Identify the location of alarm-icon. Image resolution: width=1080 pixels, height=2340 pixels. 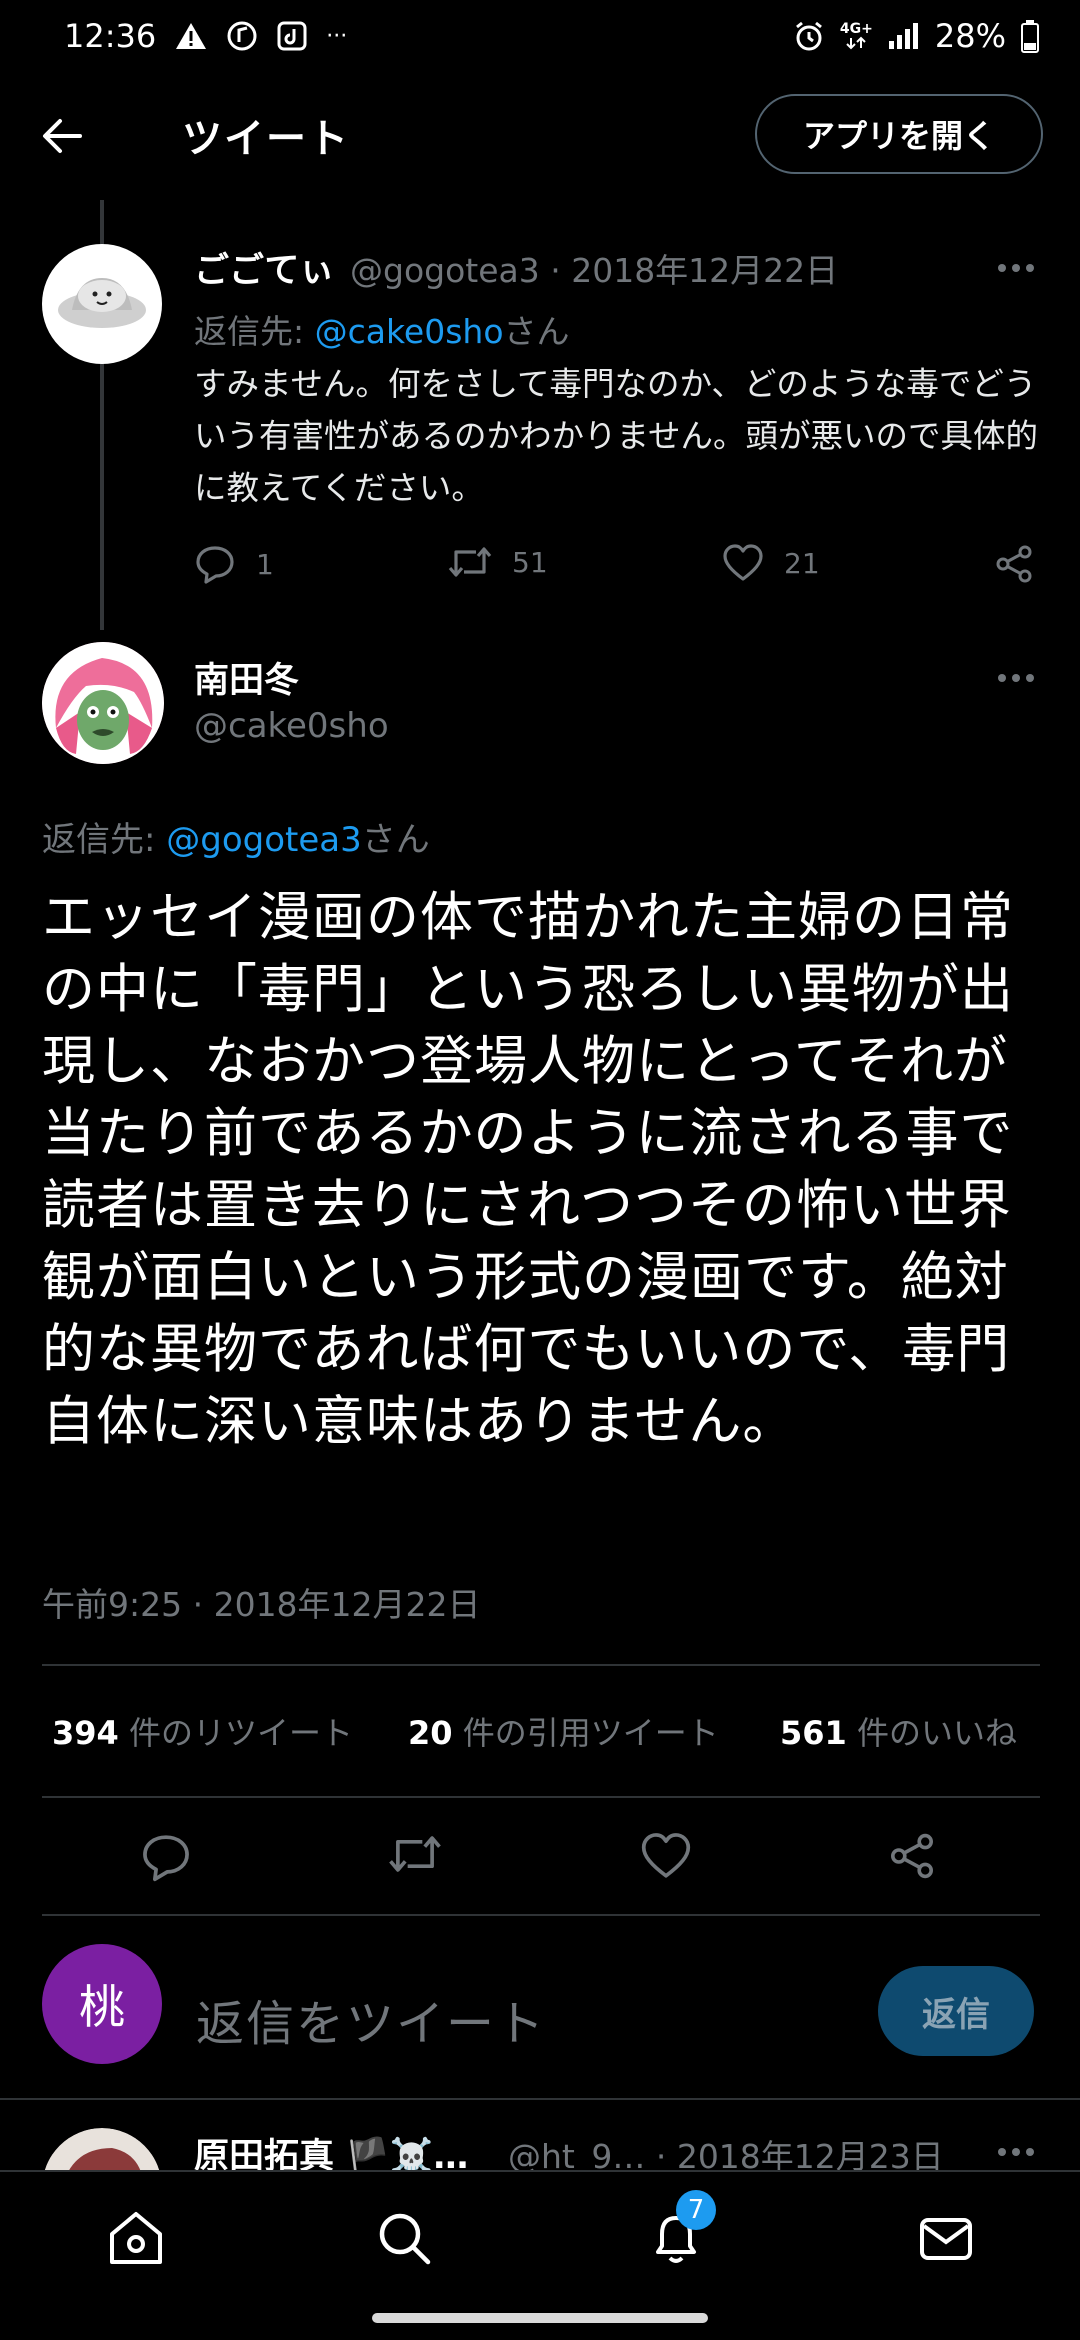
(809, 36).